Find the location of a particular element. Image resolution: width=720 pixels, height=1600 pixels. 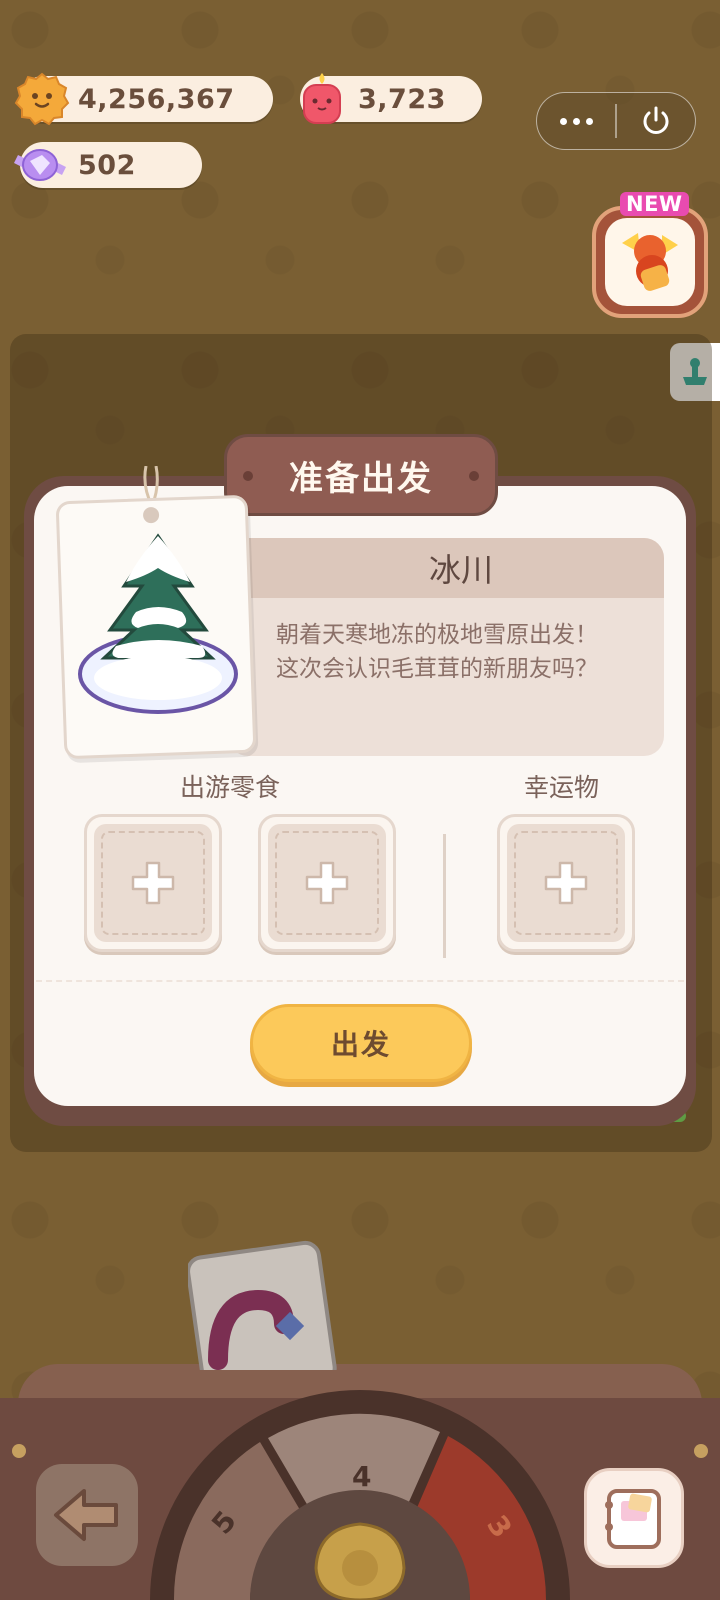

dial-segment-4: 4 is located at coordinates (361, 1476).